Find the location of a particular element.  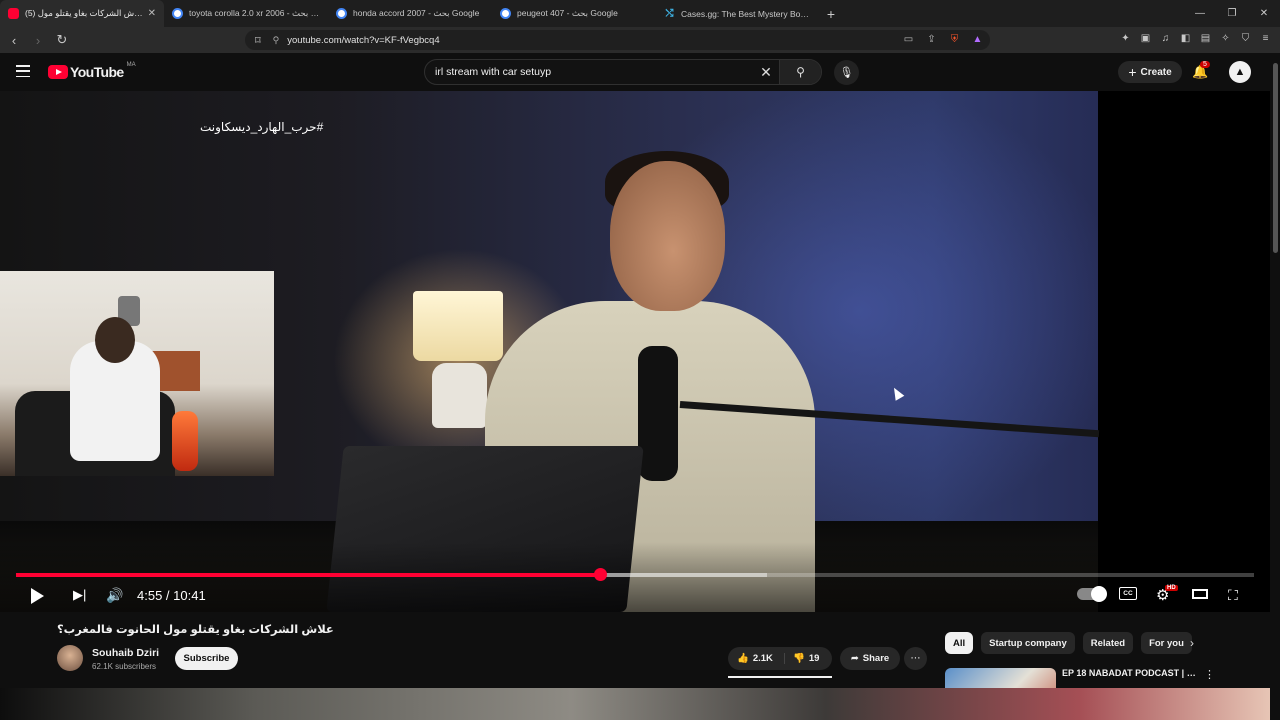

plus-icon: + is located at coordinates (1132, 72).